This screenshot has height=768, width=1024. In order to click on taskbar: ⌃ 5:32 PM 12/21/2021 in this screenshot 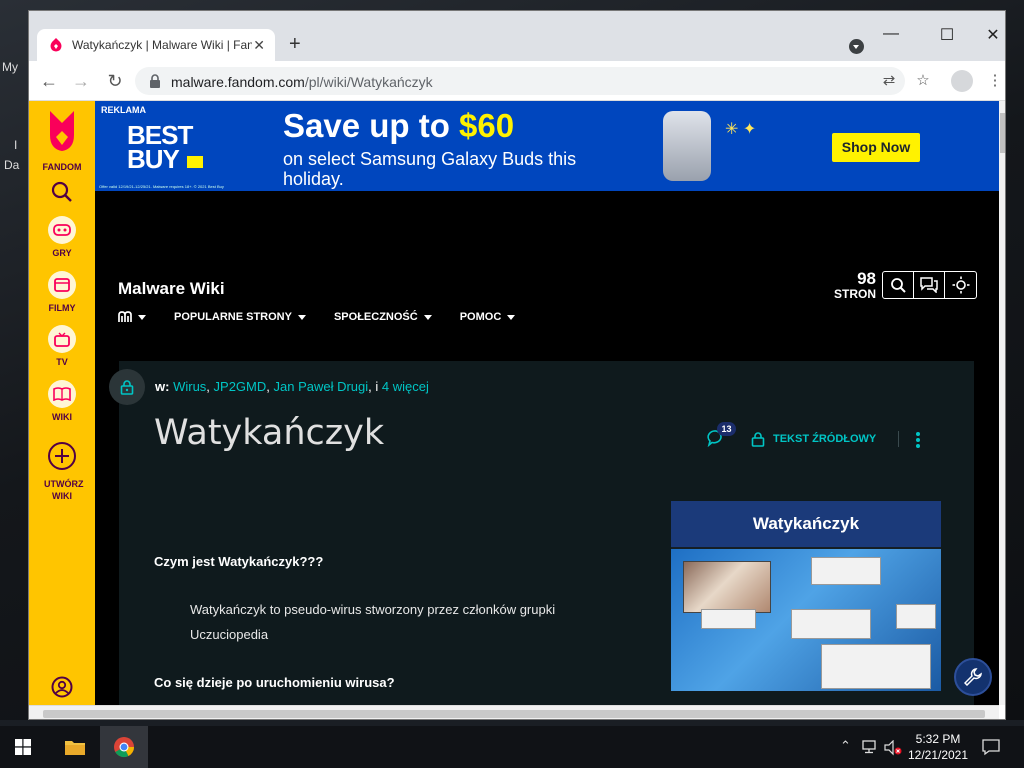, I will do `click(512, 747)`.